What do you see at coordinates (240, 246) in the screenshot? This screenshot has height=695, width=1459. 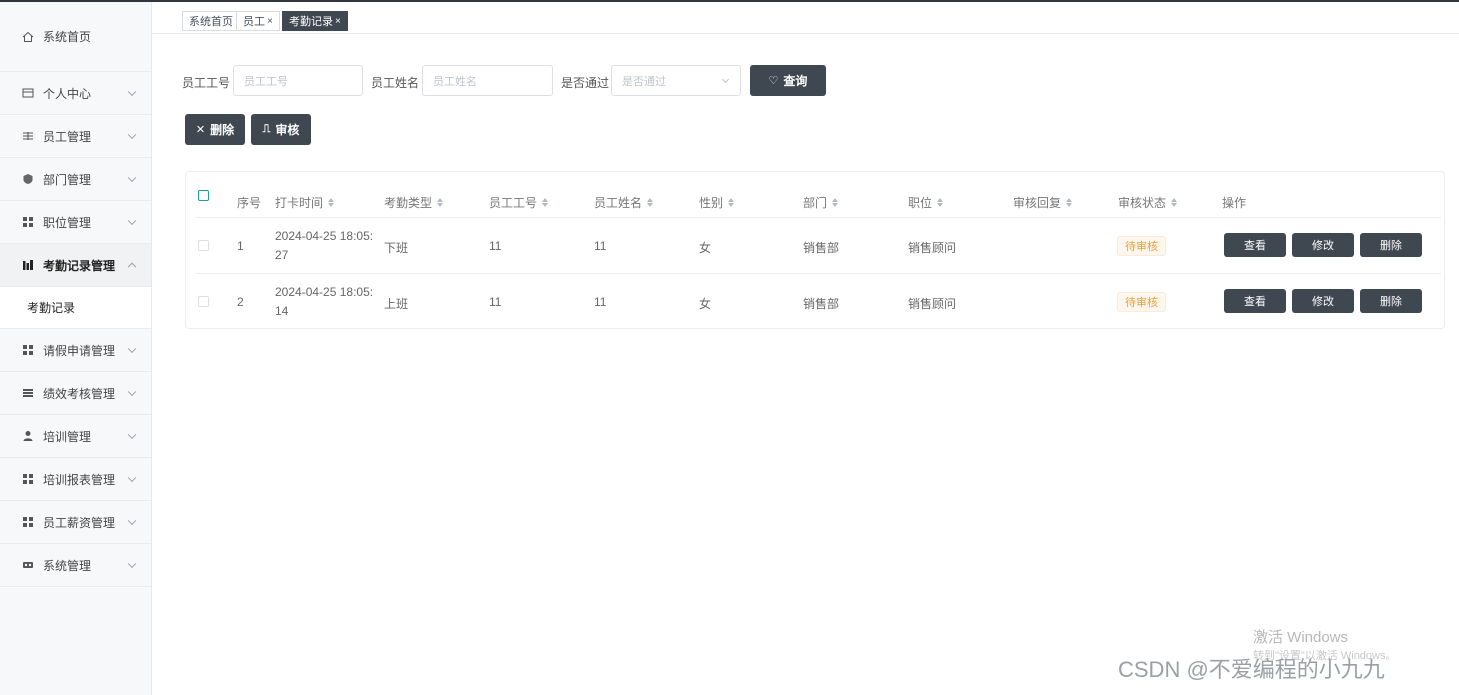 I see `cell-index: 1` at bounding box center [240, 246].